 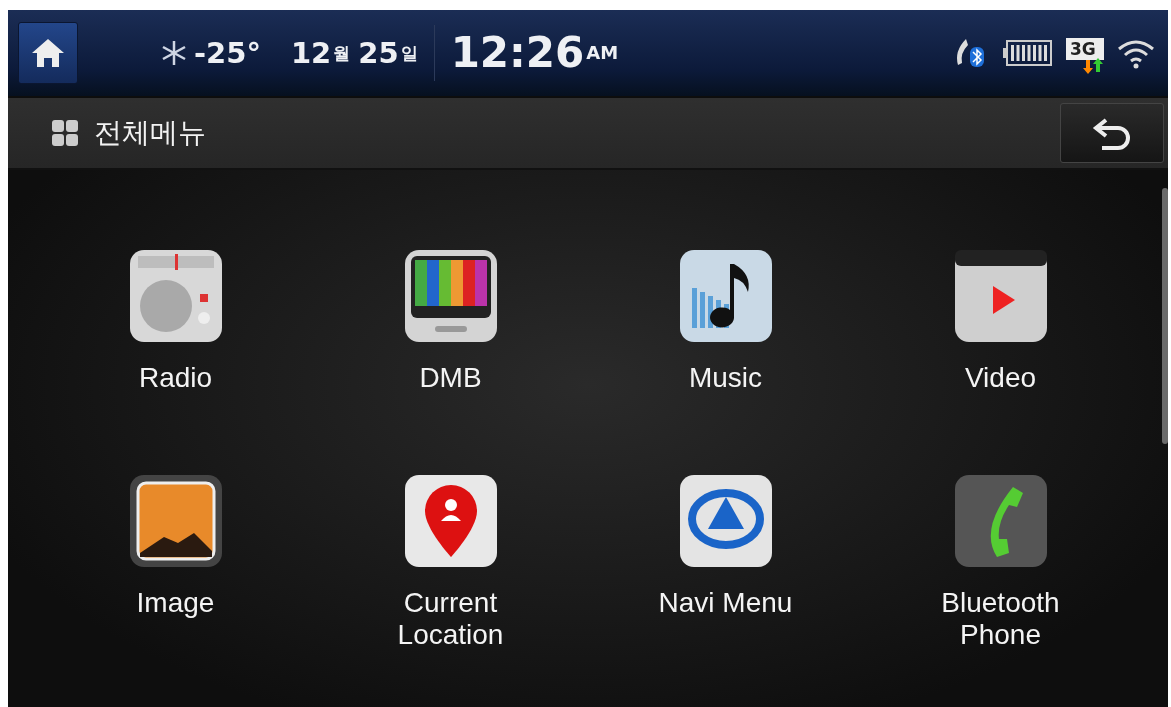 What do you see at coordinates (1093, 66) in the screenshot?
I see `up-down-arrows-icon` at bounding box center [1093, 66].